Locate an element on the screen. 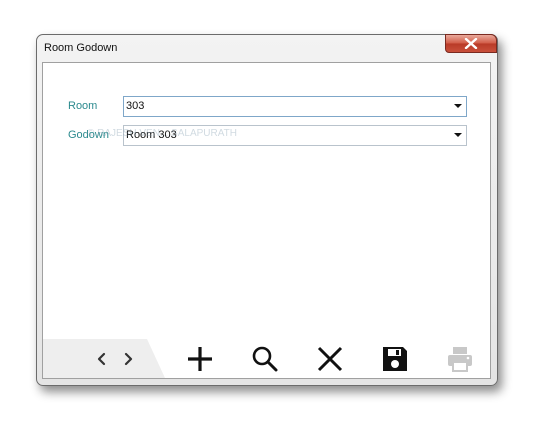  chevron-right-icon is located at coordinates (128, 359).